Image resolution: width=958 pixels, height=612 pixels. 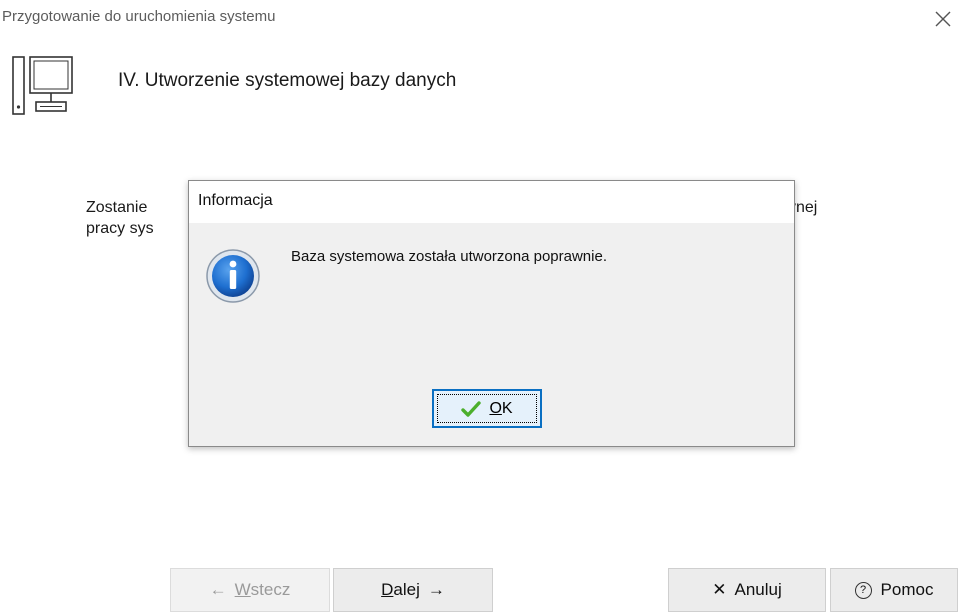 What do you see at coordinates (387, 589) in the screenshot?
I see `next-mnemonic: D` at bounding box center [387, 589].